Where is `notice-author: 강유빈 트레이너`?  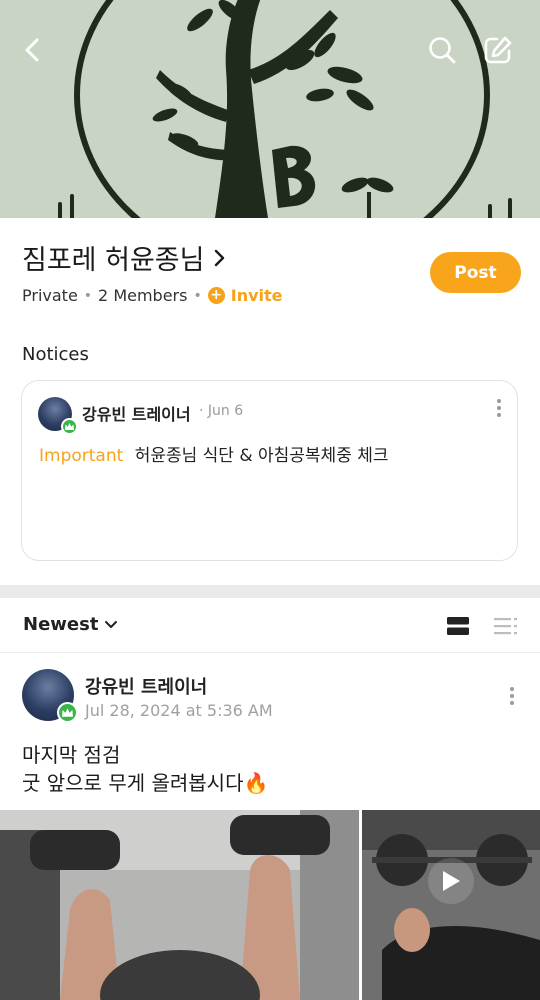
notice-author: 강유빈 트레이너 is located at coordinates (136, 413).